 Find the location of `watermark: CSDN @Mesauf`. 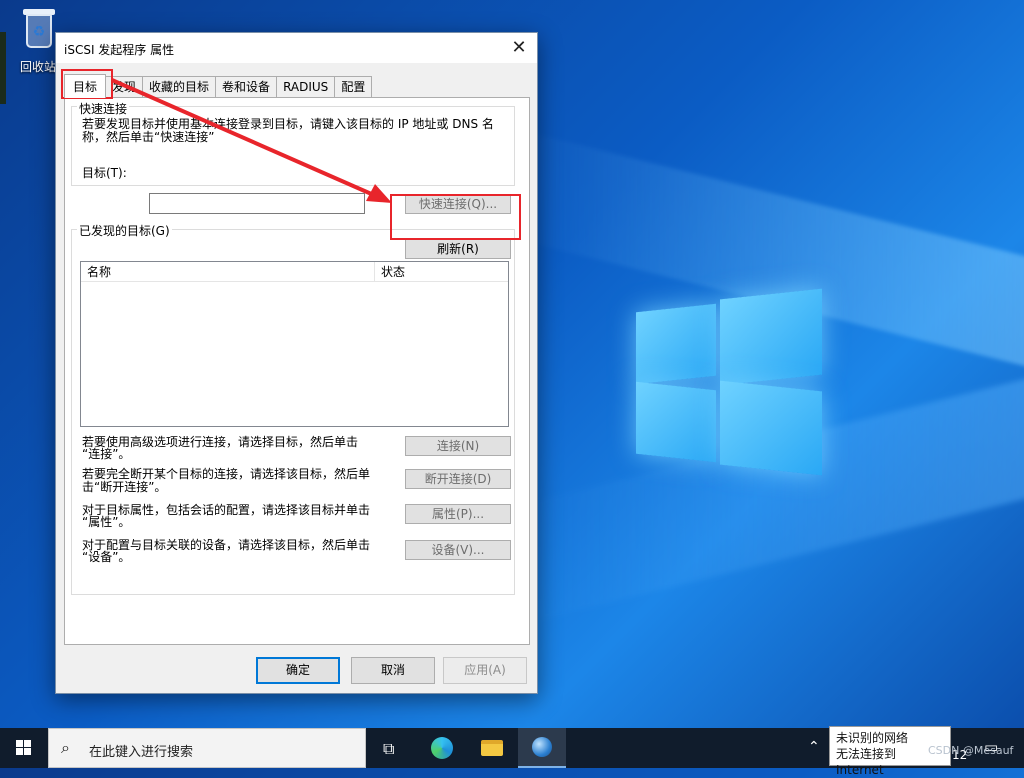

watermark: CSDN @Mesauf is located at coordinates (971, 750).